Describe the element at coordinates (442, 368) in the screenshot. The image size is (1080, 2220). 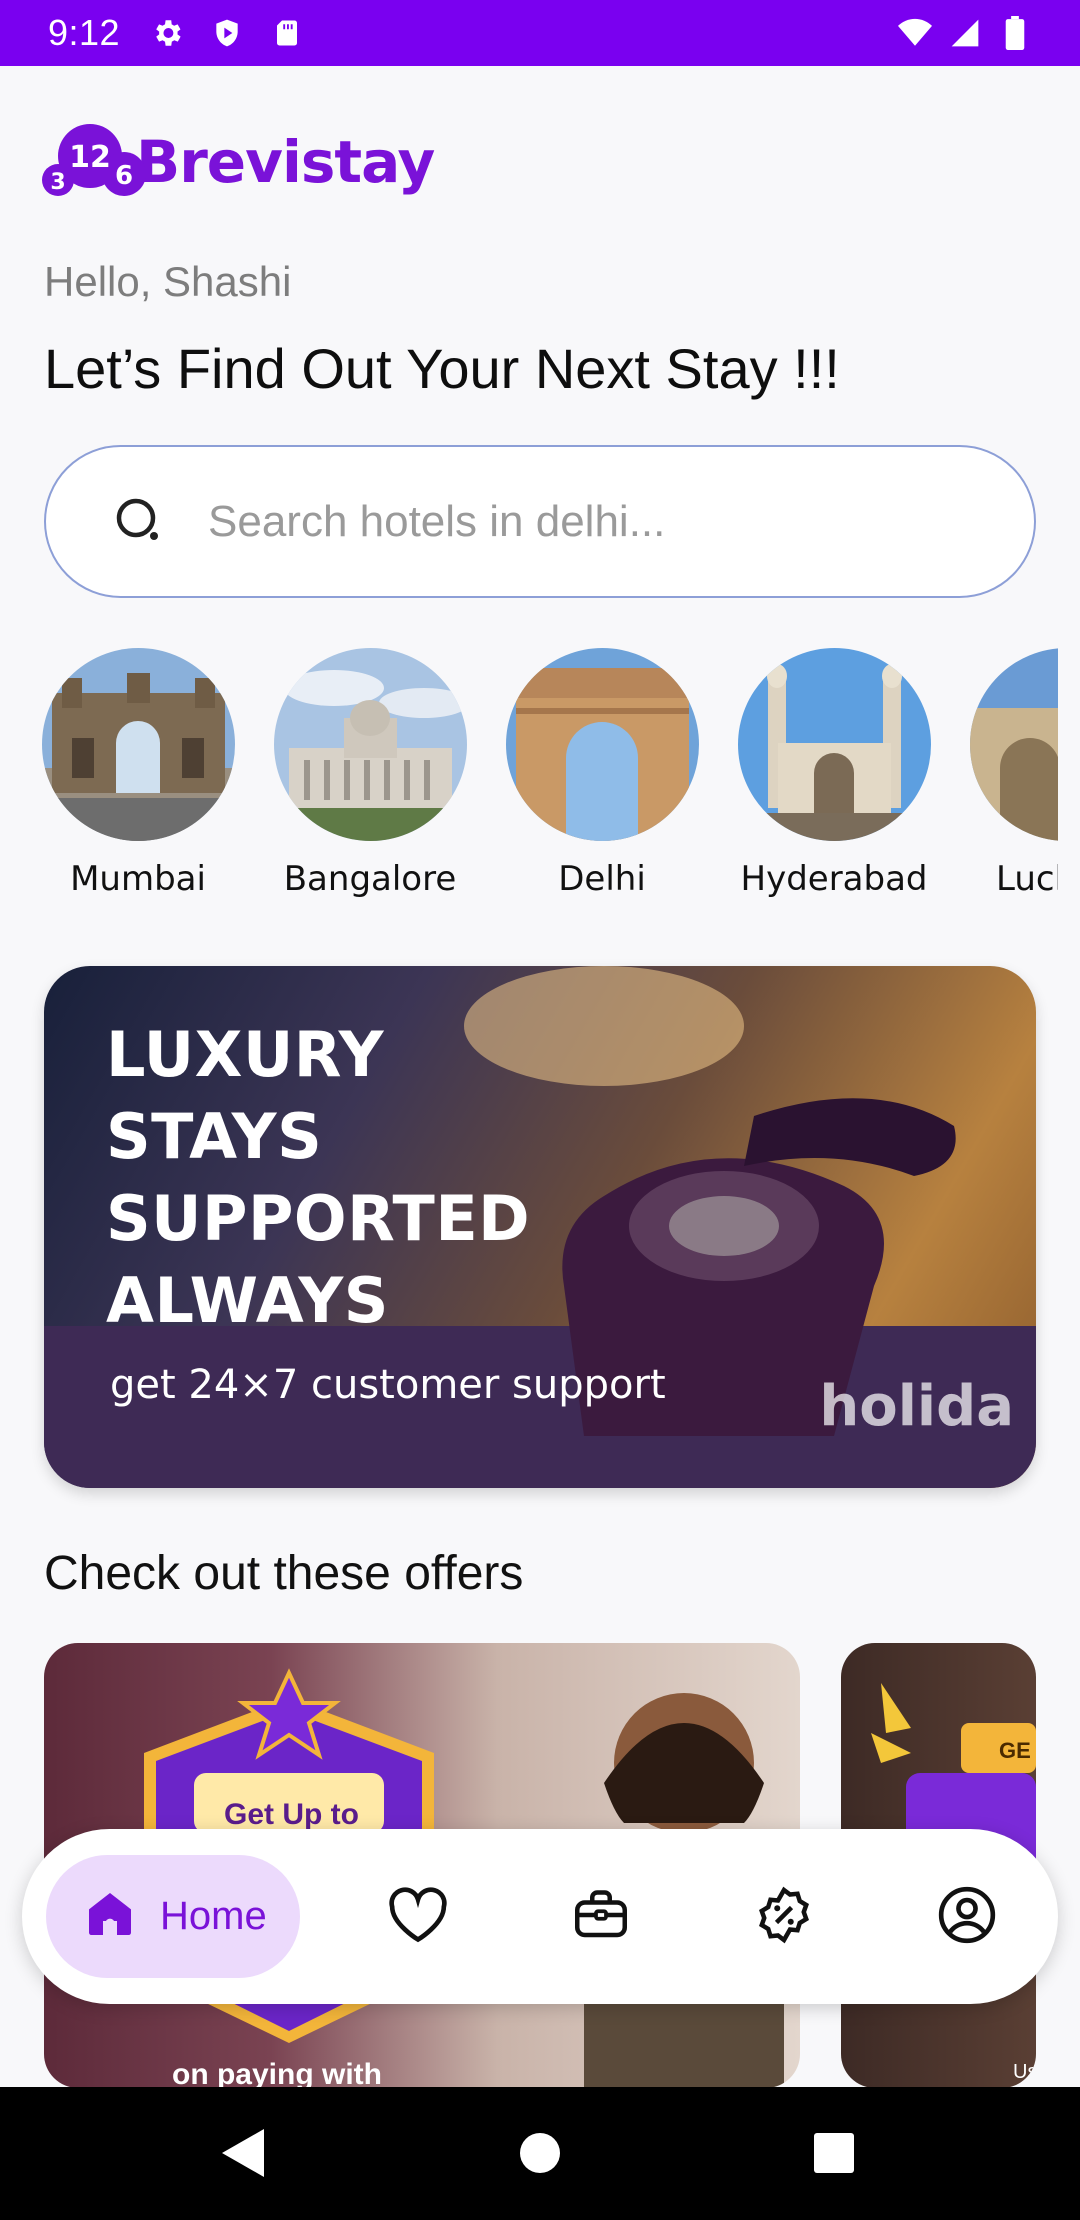
I see `page-headline: Let’s Find Out Your Next Stay !!!` at that location.